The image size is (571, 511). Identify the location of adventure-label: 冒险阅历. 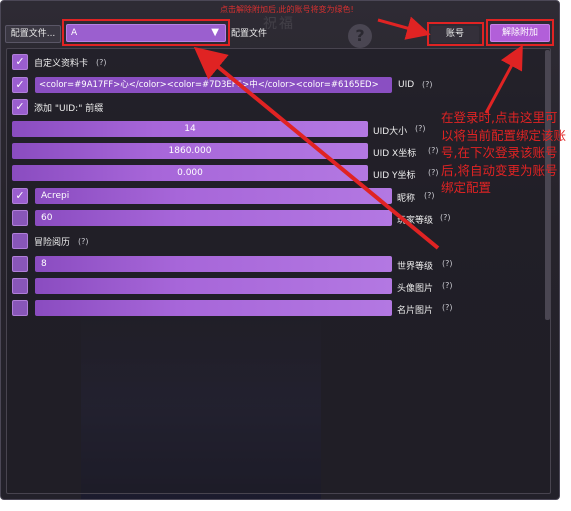
(52, 242).